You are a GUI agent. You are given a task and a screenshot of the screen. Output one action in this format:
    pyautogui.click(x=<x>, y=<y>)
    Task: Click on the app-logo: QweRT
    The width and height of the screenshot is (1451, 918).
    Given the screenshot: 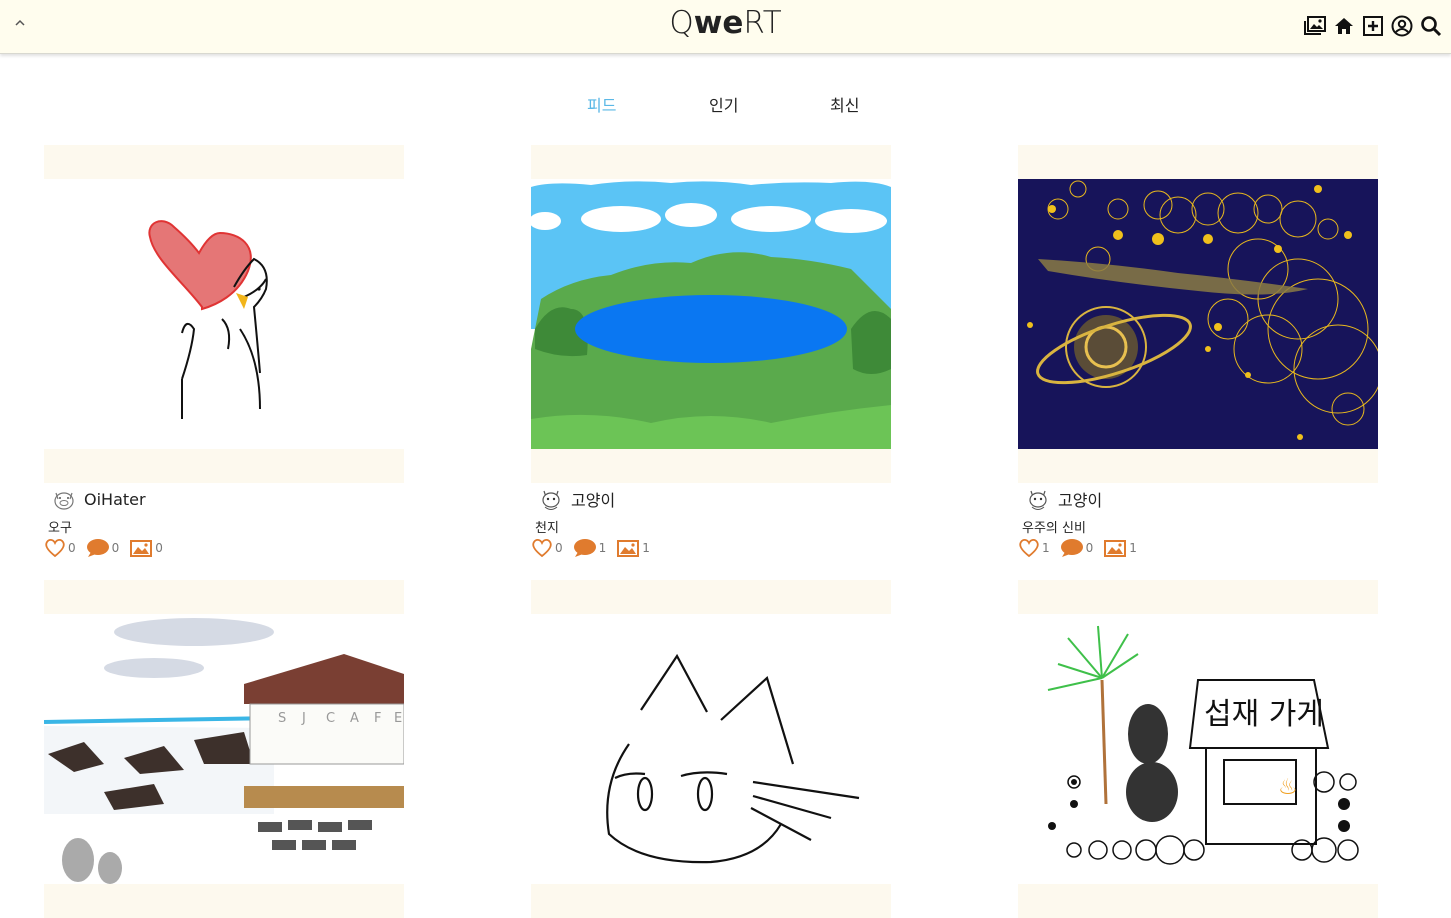 What is the action you would take?
    pyautogui.click(x=725, y=23)
    